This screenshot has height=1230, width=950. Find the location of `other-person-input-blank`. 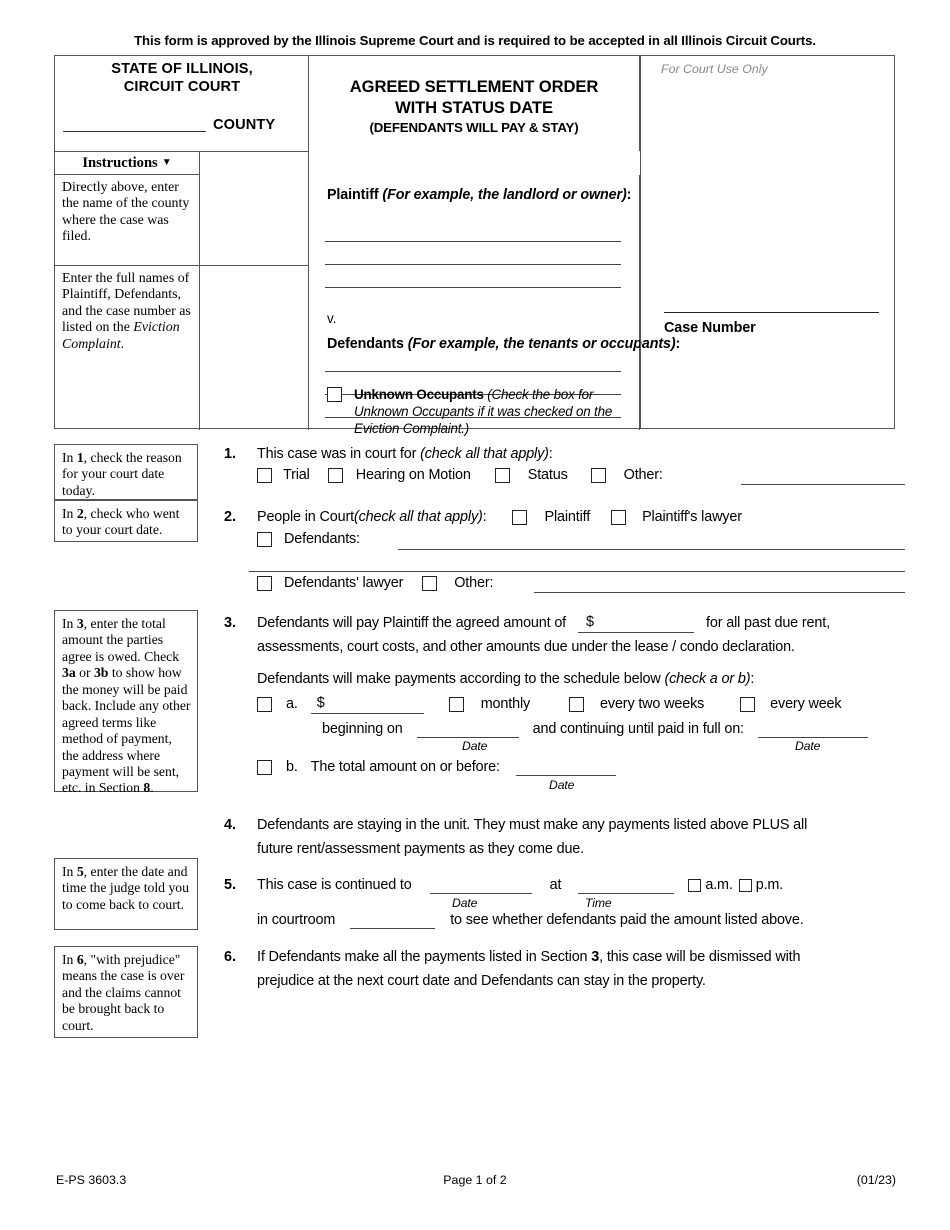

other-person-input-blank is located at coordinates (719, 592).